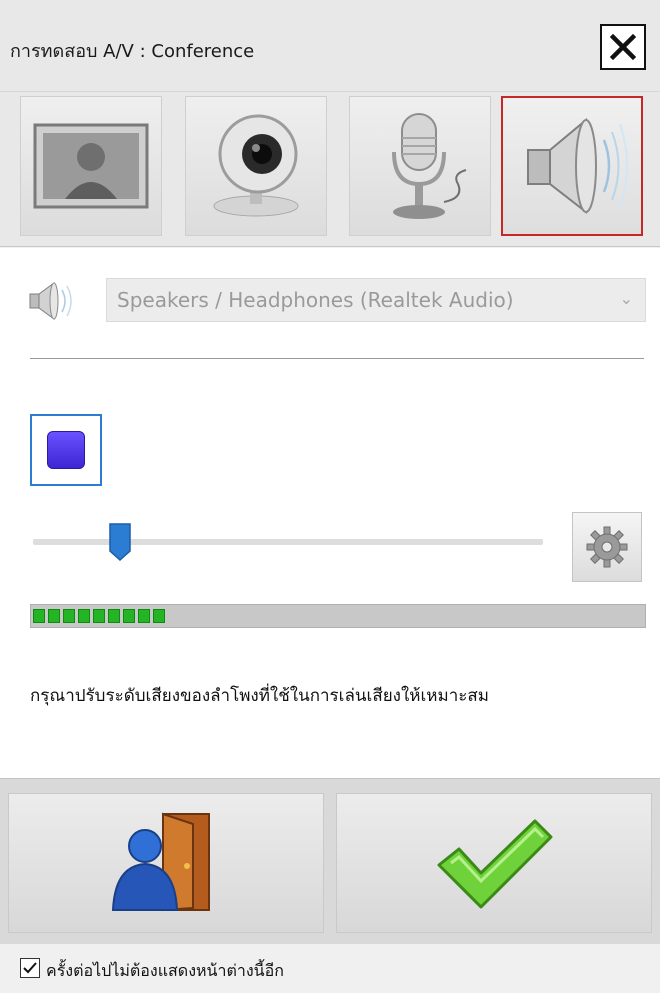  I want to click on device-row: Speakers / Headphones (Realtek Audio) ⌄, so click(335, 300).